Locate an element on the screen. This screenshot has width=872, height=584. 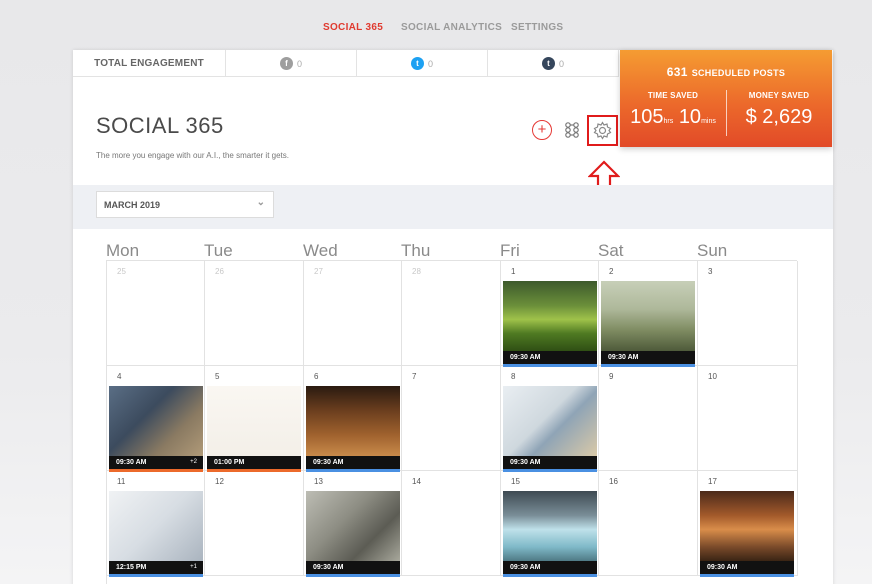
calendar-day-cell: 26 is located at coordinates (254, 313).